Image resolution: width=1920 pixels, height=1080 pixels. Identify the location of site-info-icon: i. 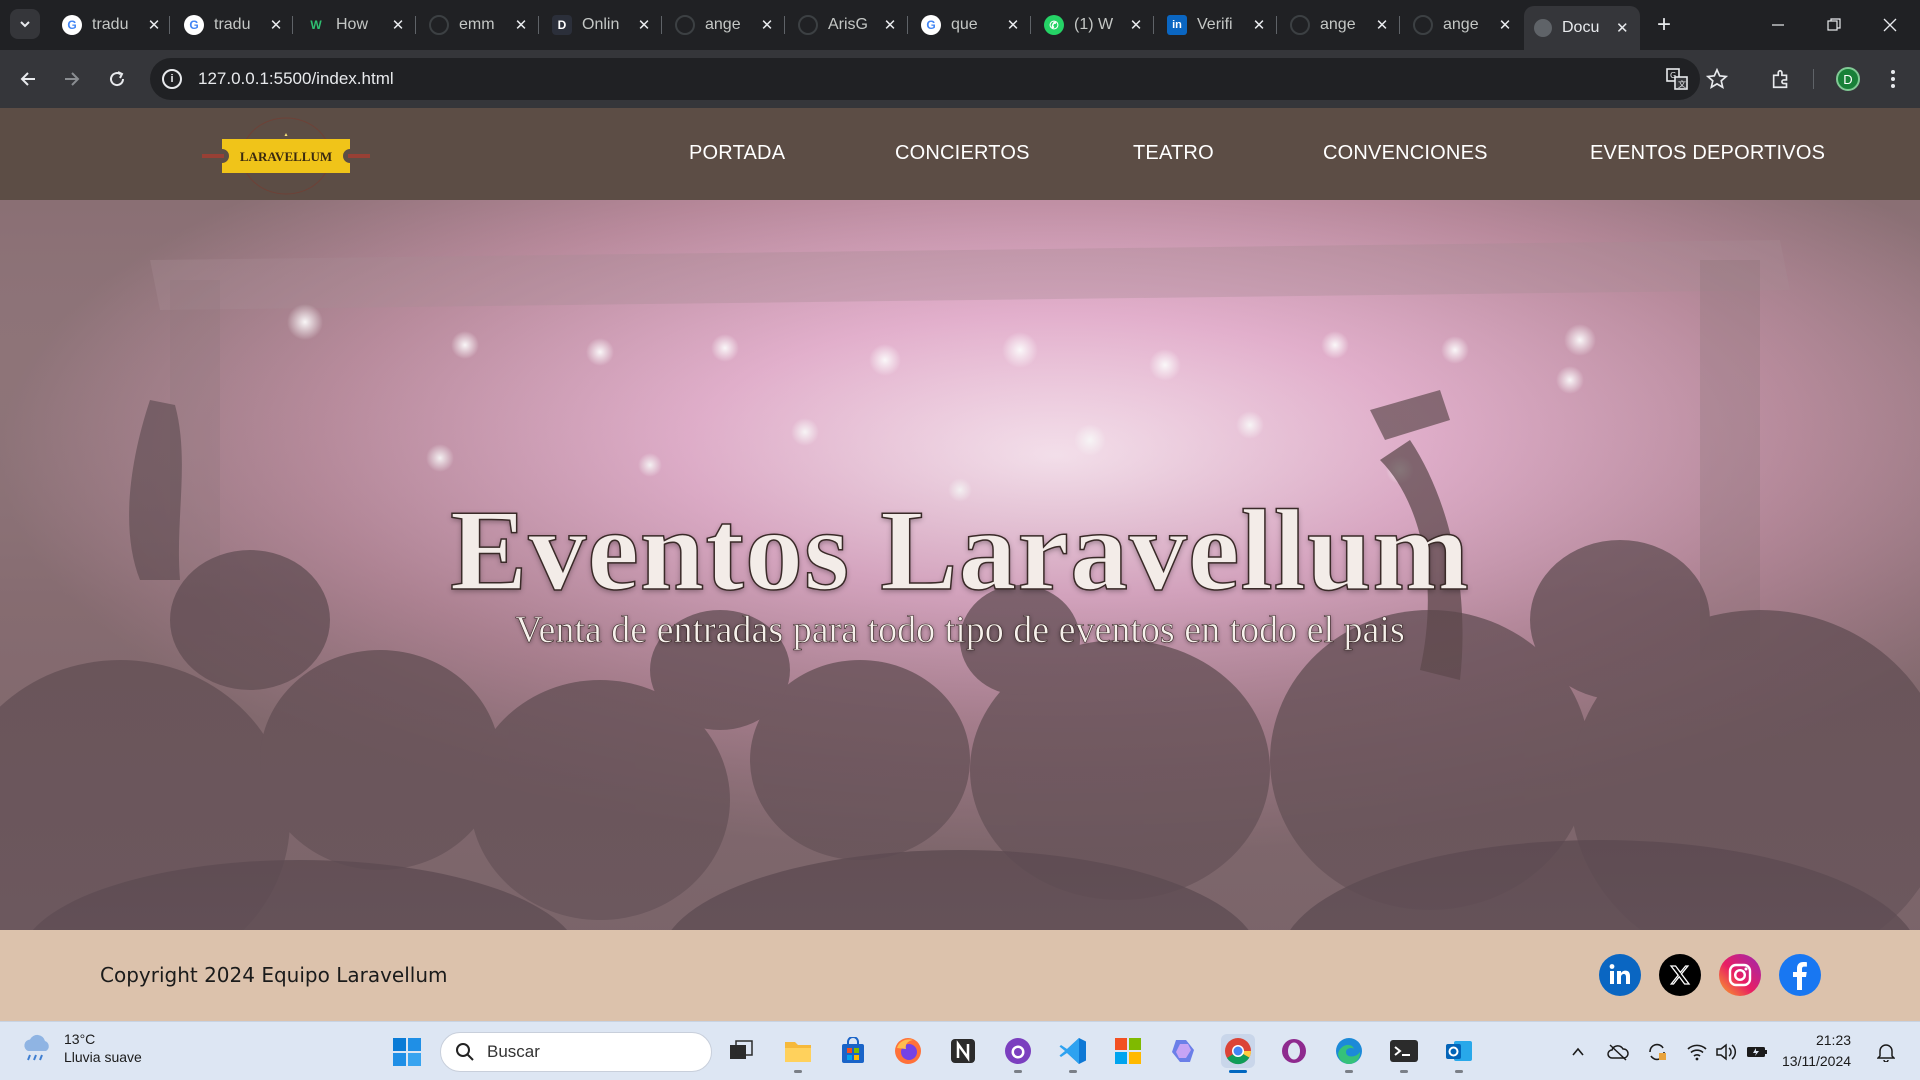
(172, 79).